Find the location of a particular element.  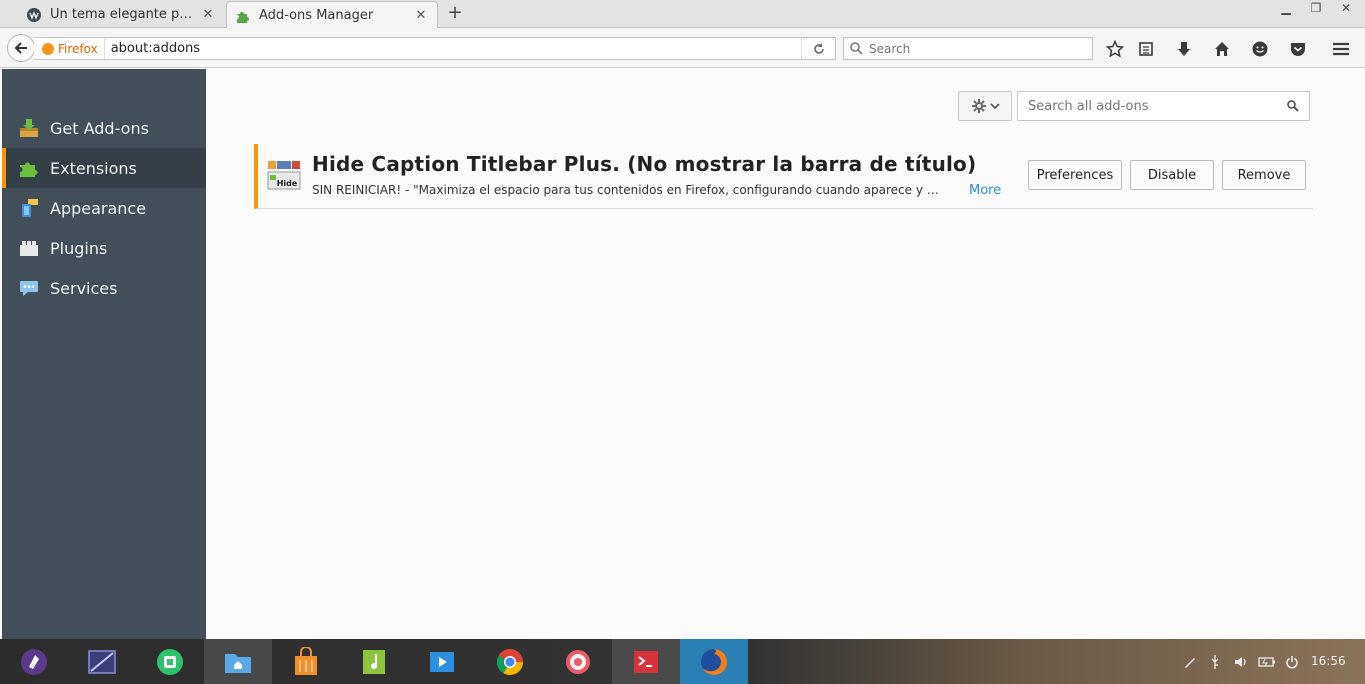

bookmarks-list-icon is located at coordinates (1146, 49).